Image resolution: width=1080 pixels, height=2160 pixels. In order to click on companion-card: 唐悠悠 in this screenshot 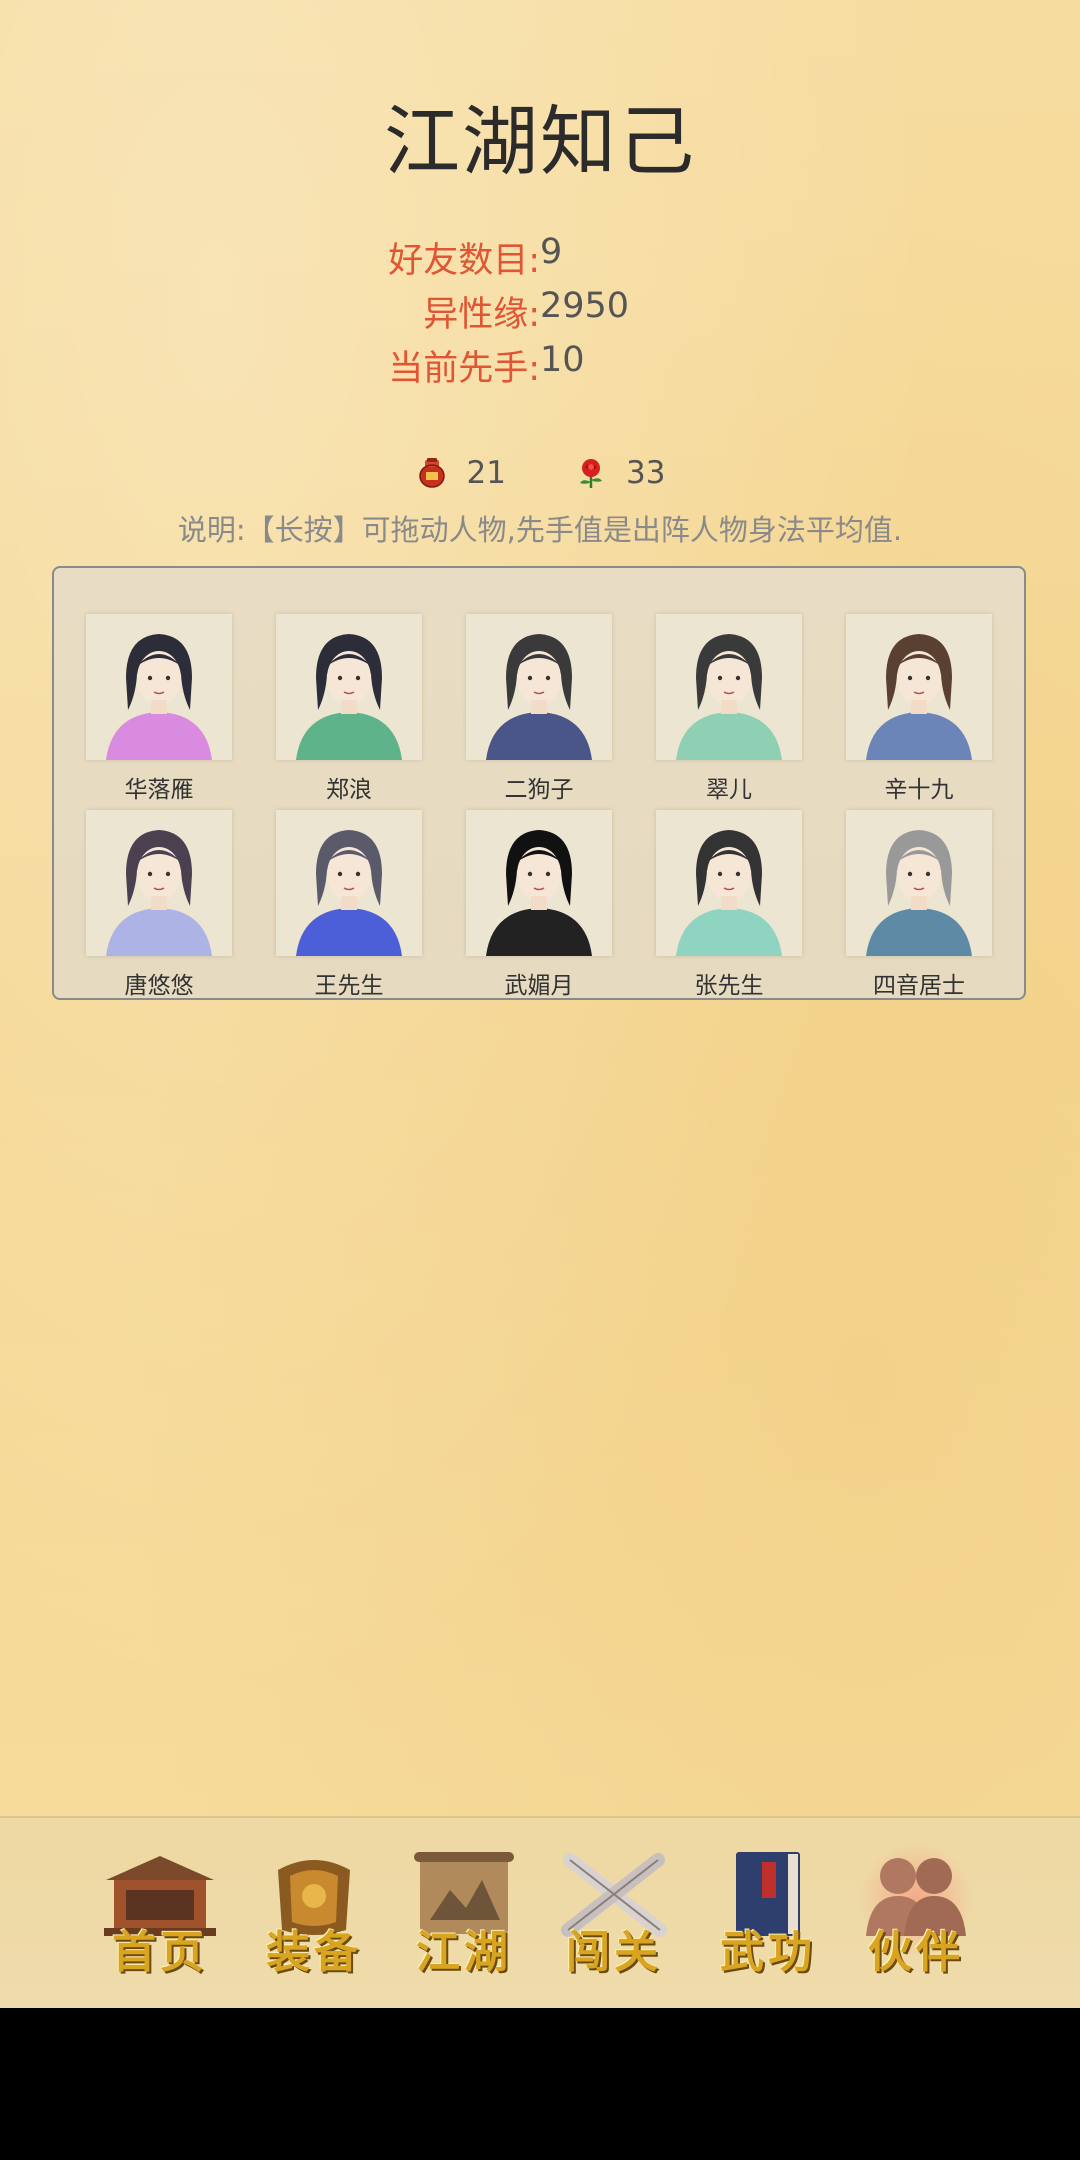, I will do `click(159, 905)`.